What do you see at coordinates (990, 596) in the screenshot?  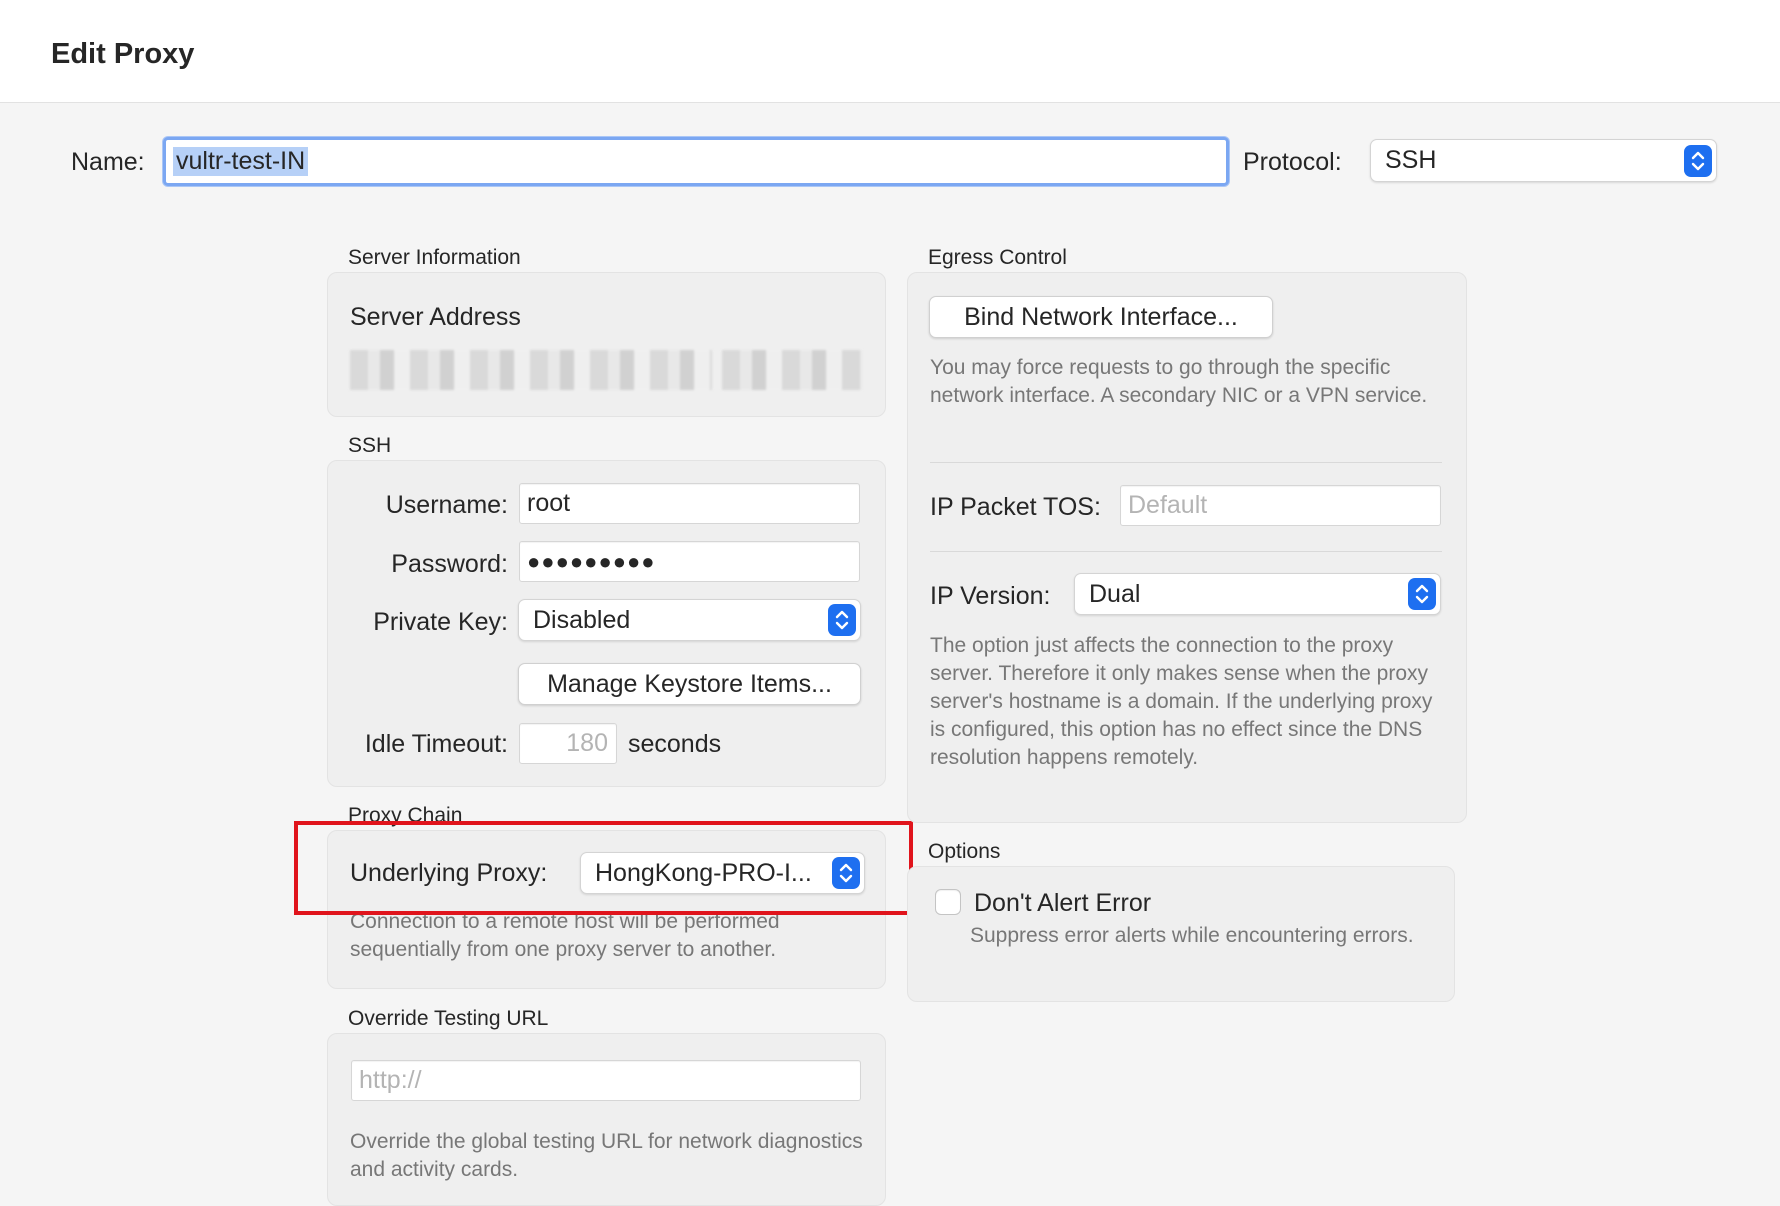 I see `ip-version-label: IP Version:` at bounding box center [990, 596].